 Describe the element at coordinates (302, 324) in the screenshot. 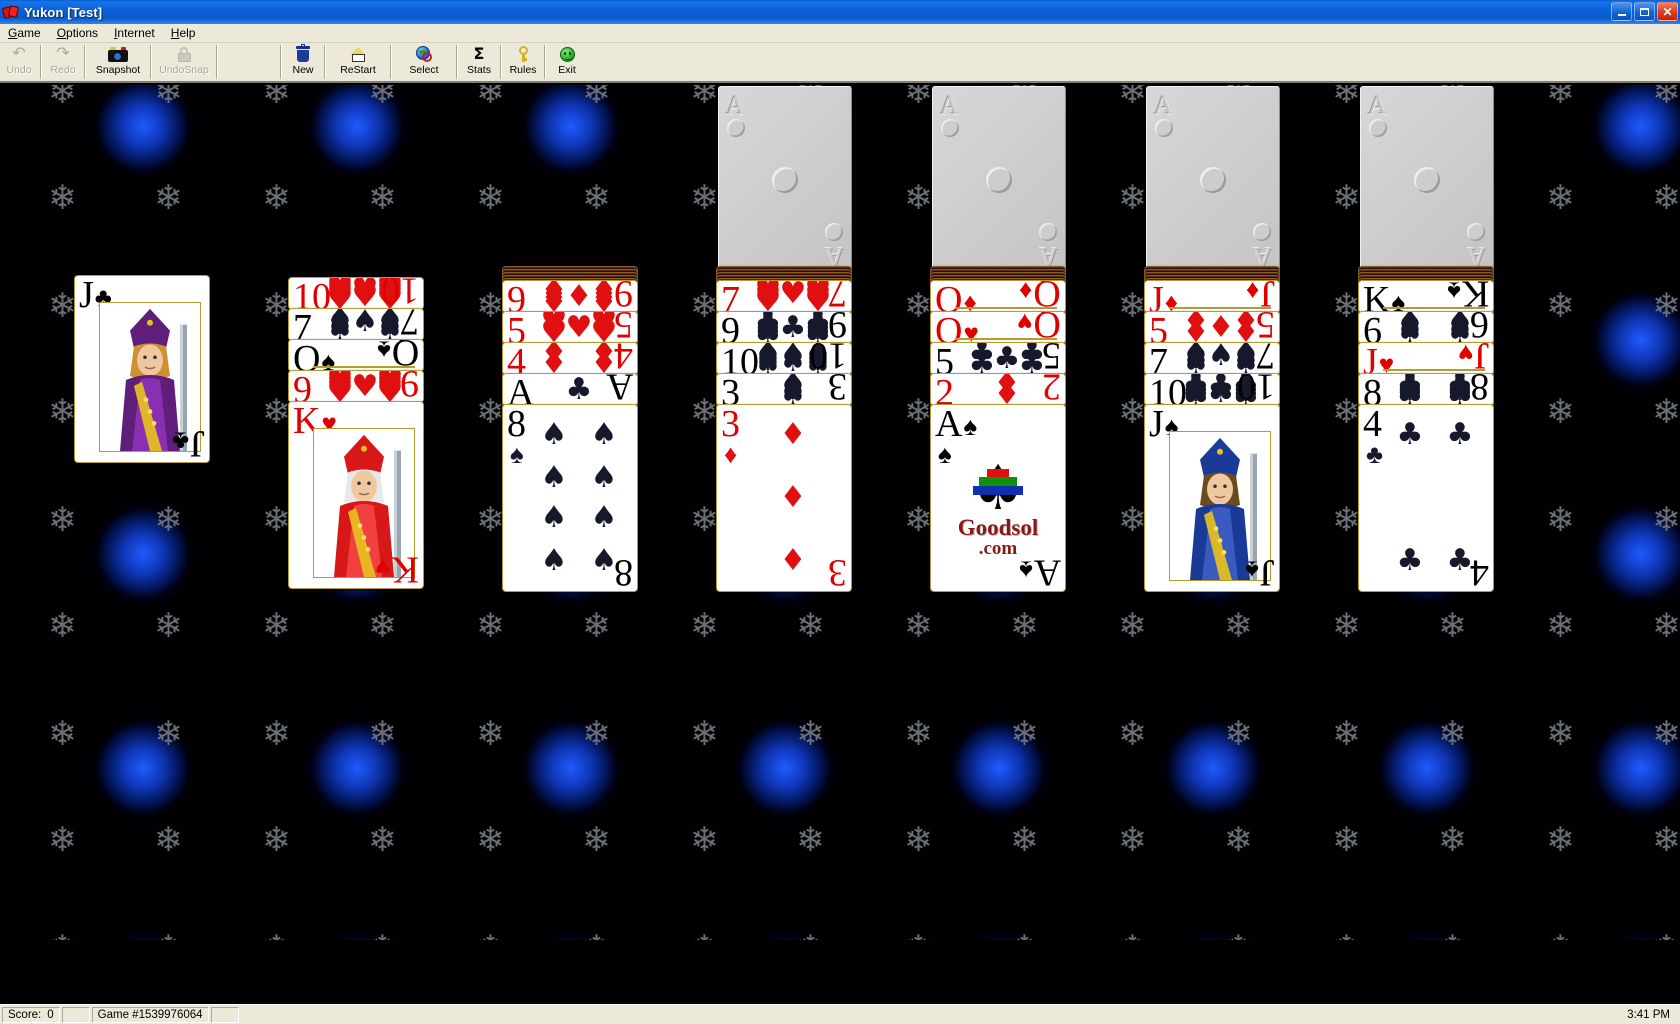

I see `card-rank: 7` at that location.